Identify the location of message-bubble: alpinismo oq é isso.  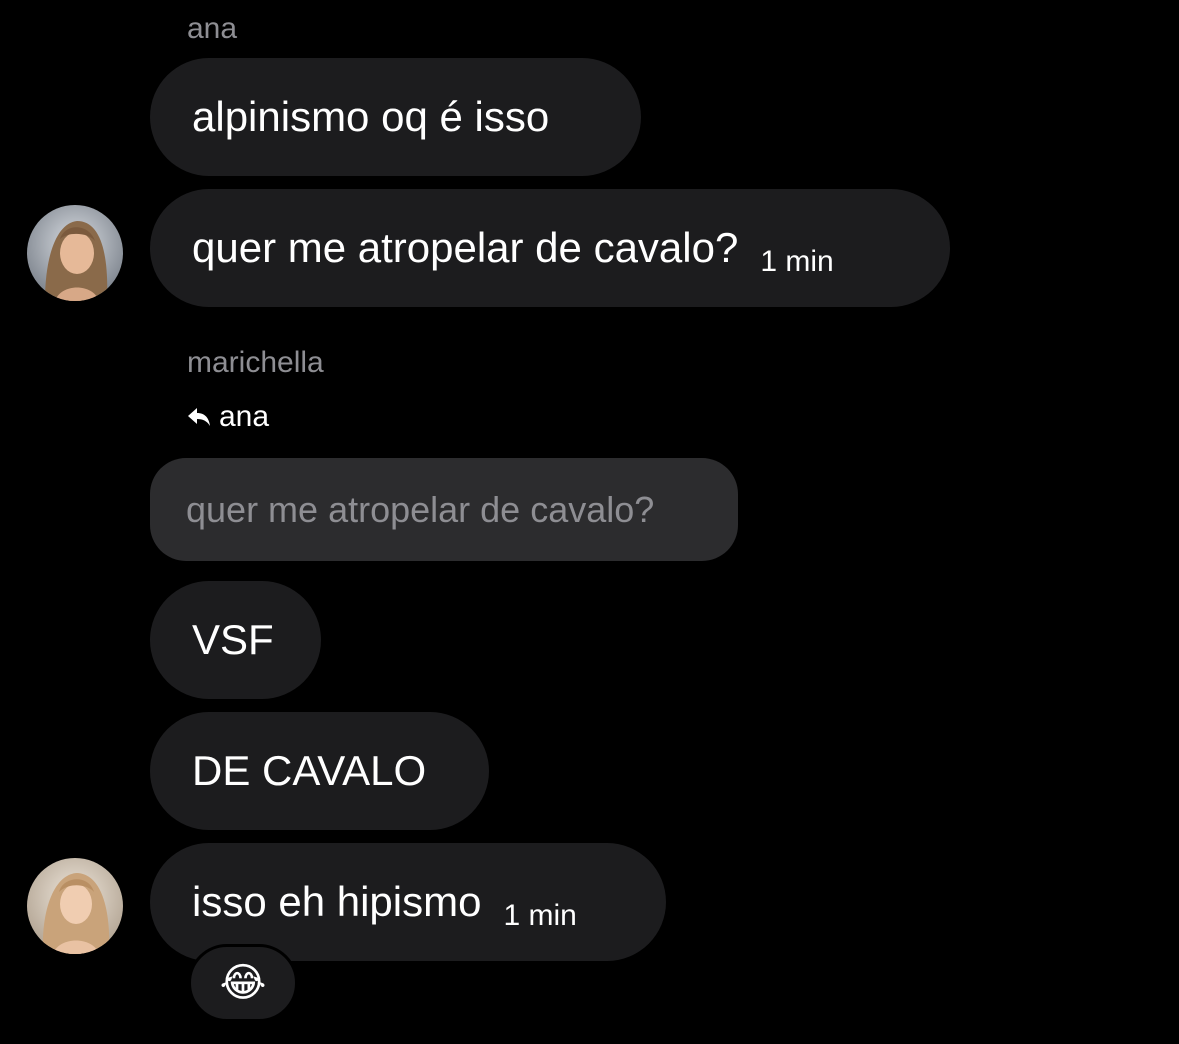
(395, 117).